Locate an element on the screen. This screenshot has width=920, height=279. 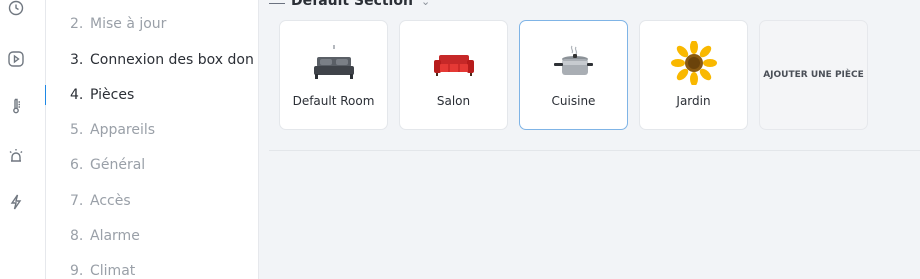
bed-icon is located at coordinates (333, 63).